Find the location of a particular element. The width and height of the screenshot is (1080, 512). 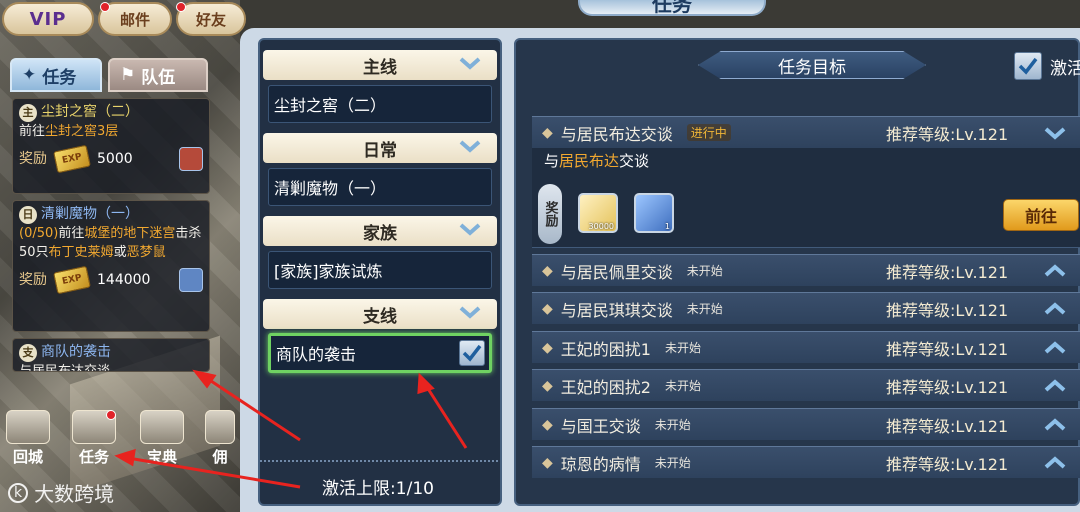

category-item: [家族]家族试炼 is located at coordinates (380, 270).